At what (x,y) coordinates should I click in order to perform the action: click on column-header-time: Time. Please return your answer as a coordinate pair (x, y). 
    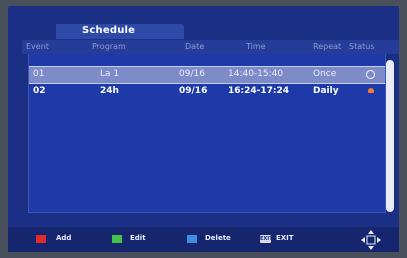
    Looking at the image, I should click on (256, 46).